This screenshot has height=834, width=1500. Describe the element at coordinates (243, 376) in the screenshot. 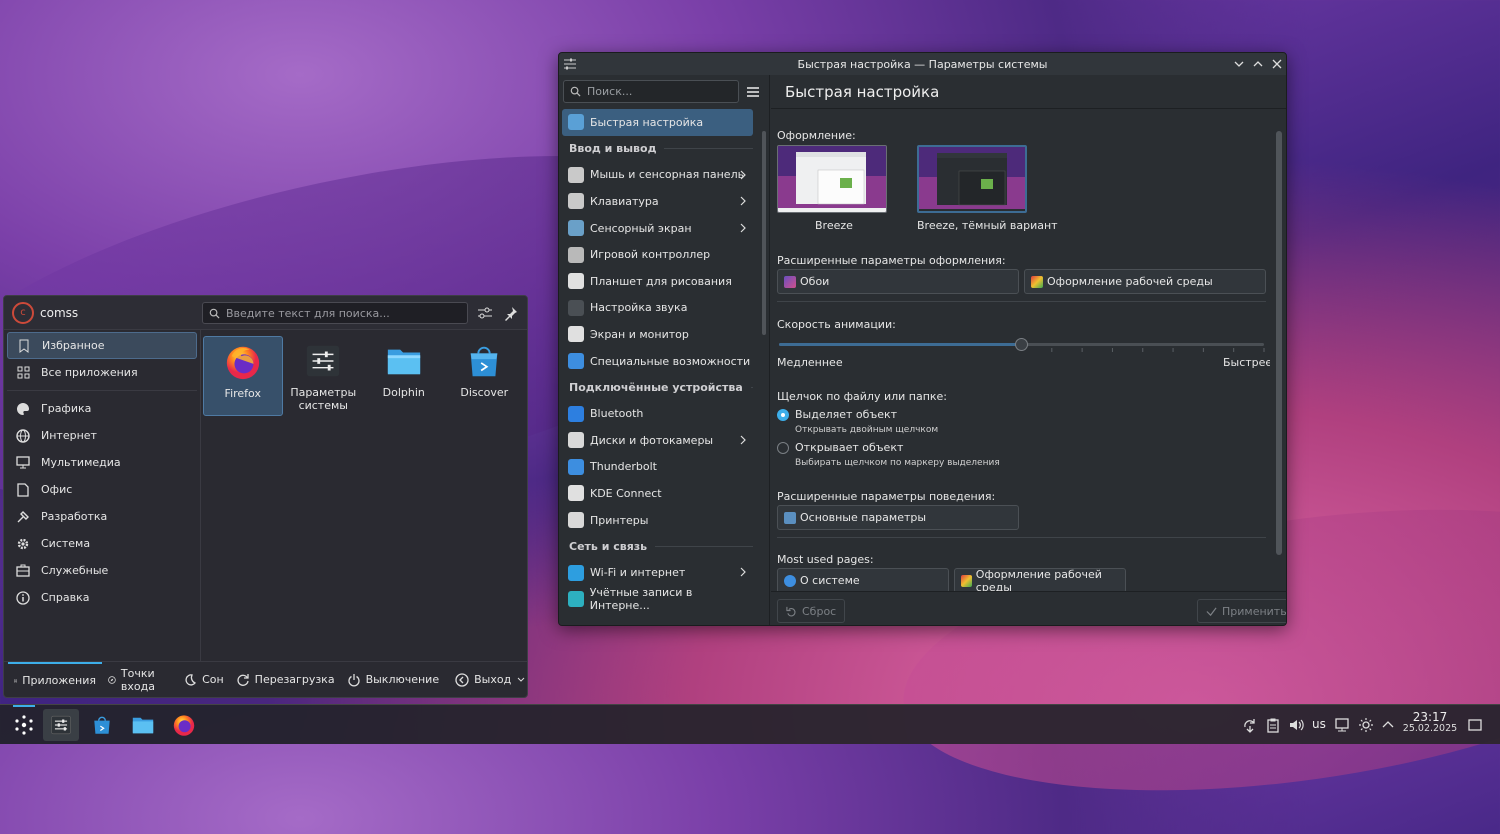

I see `favorite-firefox: Firefox` at that location.